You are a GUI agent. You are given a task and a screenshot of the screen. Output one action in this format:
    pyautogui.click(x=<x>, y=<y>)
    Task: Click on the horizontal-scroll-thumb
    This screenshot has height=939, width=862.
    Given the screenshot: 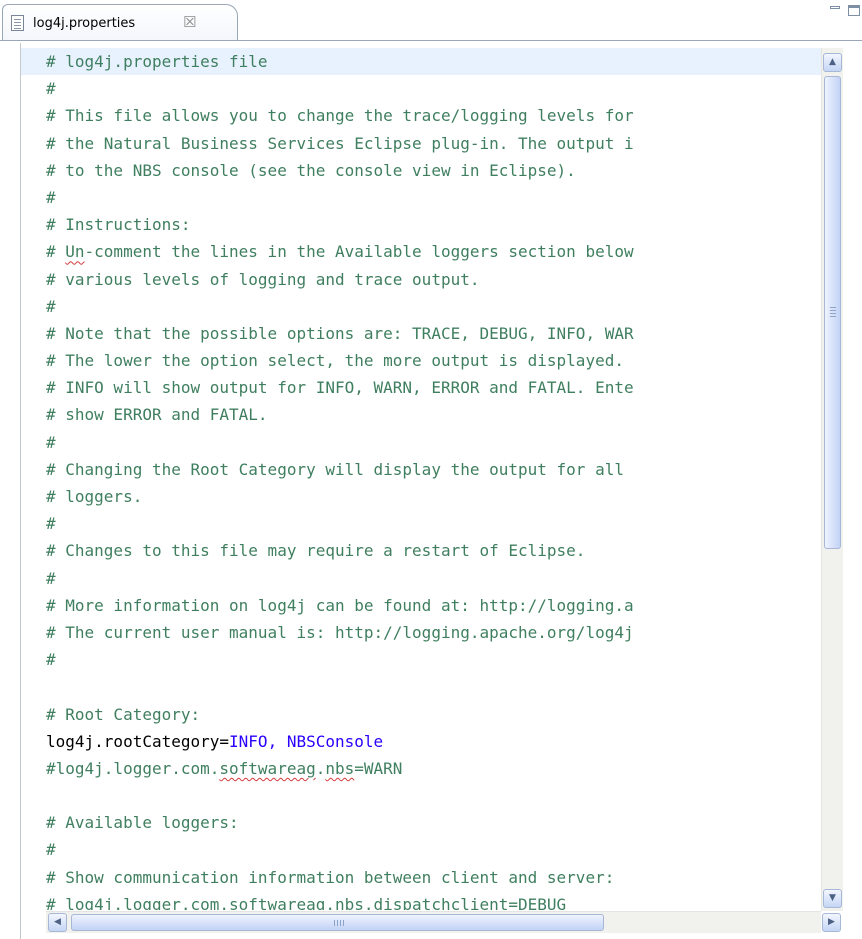 What is the action you would take?
    pyautogui.click(x=337, y=922)
    